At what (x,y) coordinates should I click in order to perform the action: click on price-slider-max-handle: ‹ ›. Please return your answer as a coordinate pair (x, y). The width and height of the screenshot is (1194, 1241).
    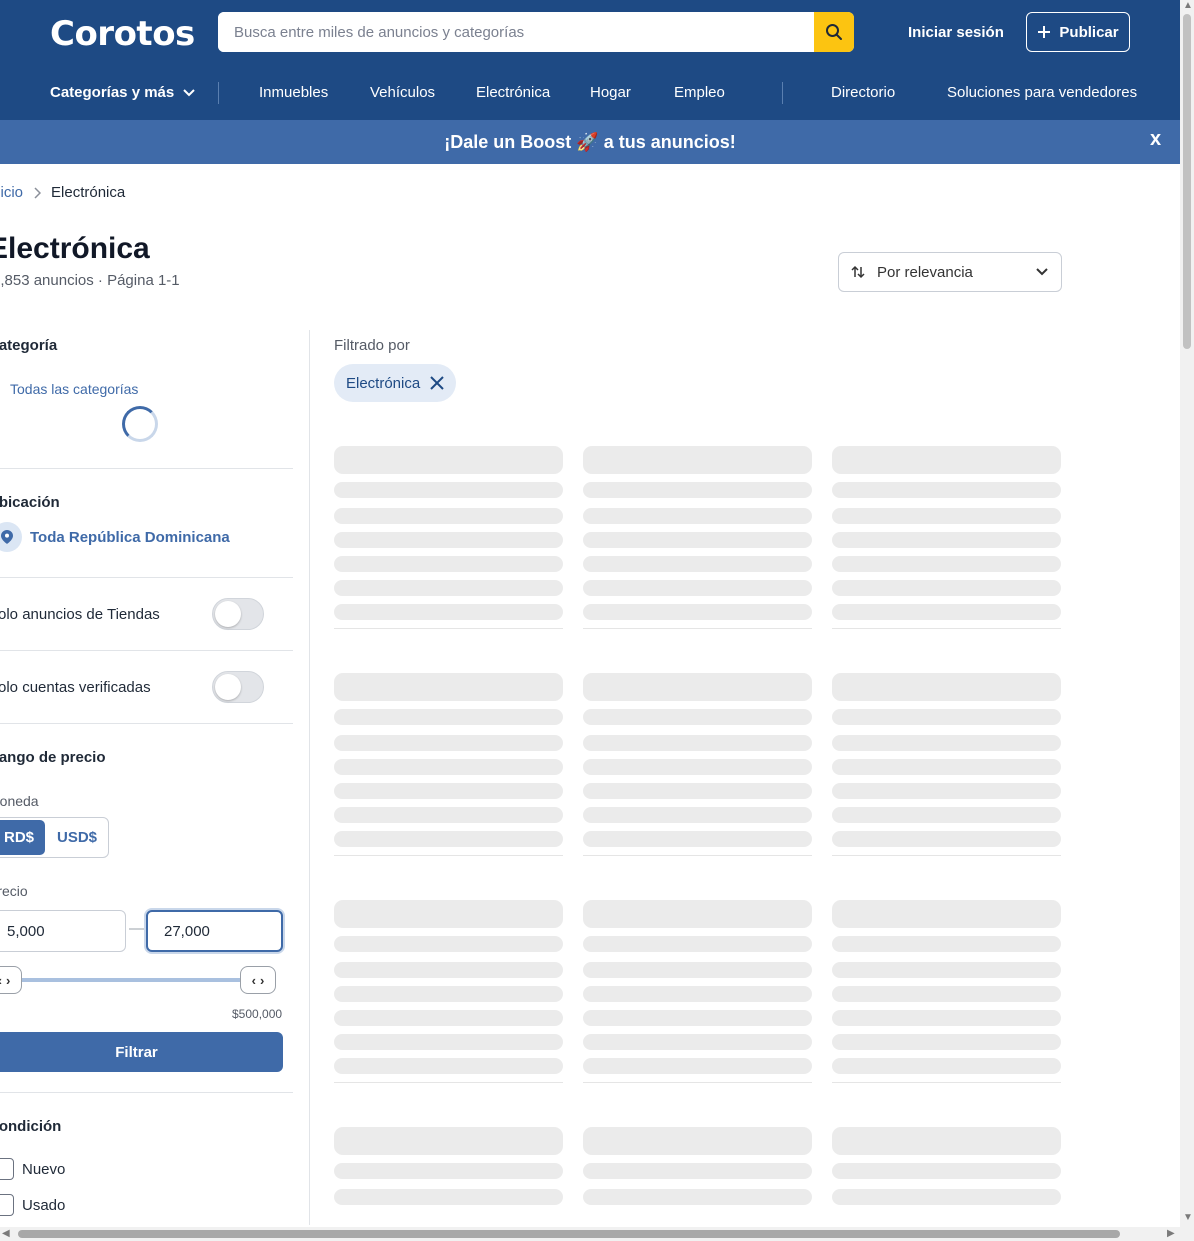
    Looking at the image, I should click on (258, 980).